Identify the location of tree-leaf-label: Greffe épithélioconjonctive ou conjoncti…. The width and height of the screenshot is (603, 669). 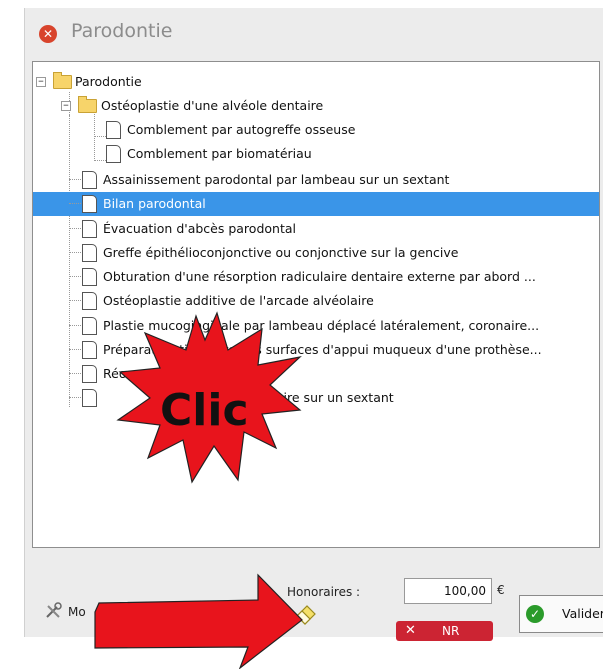
(281, 252).